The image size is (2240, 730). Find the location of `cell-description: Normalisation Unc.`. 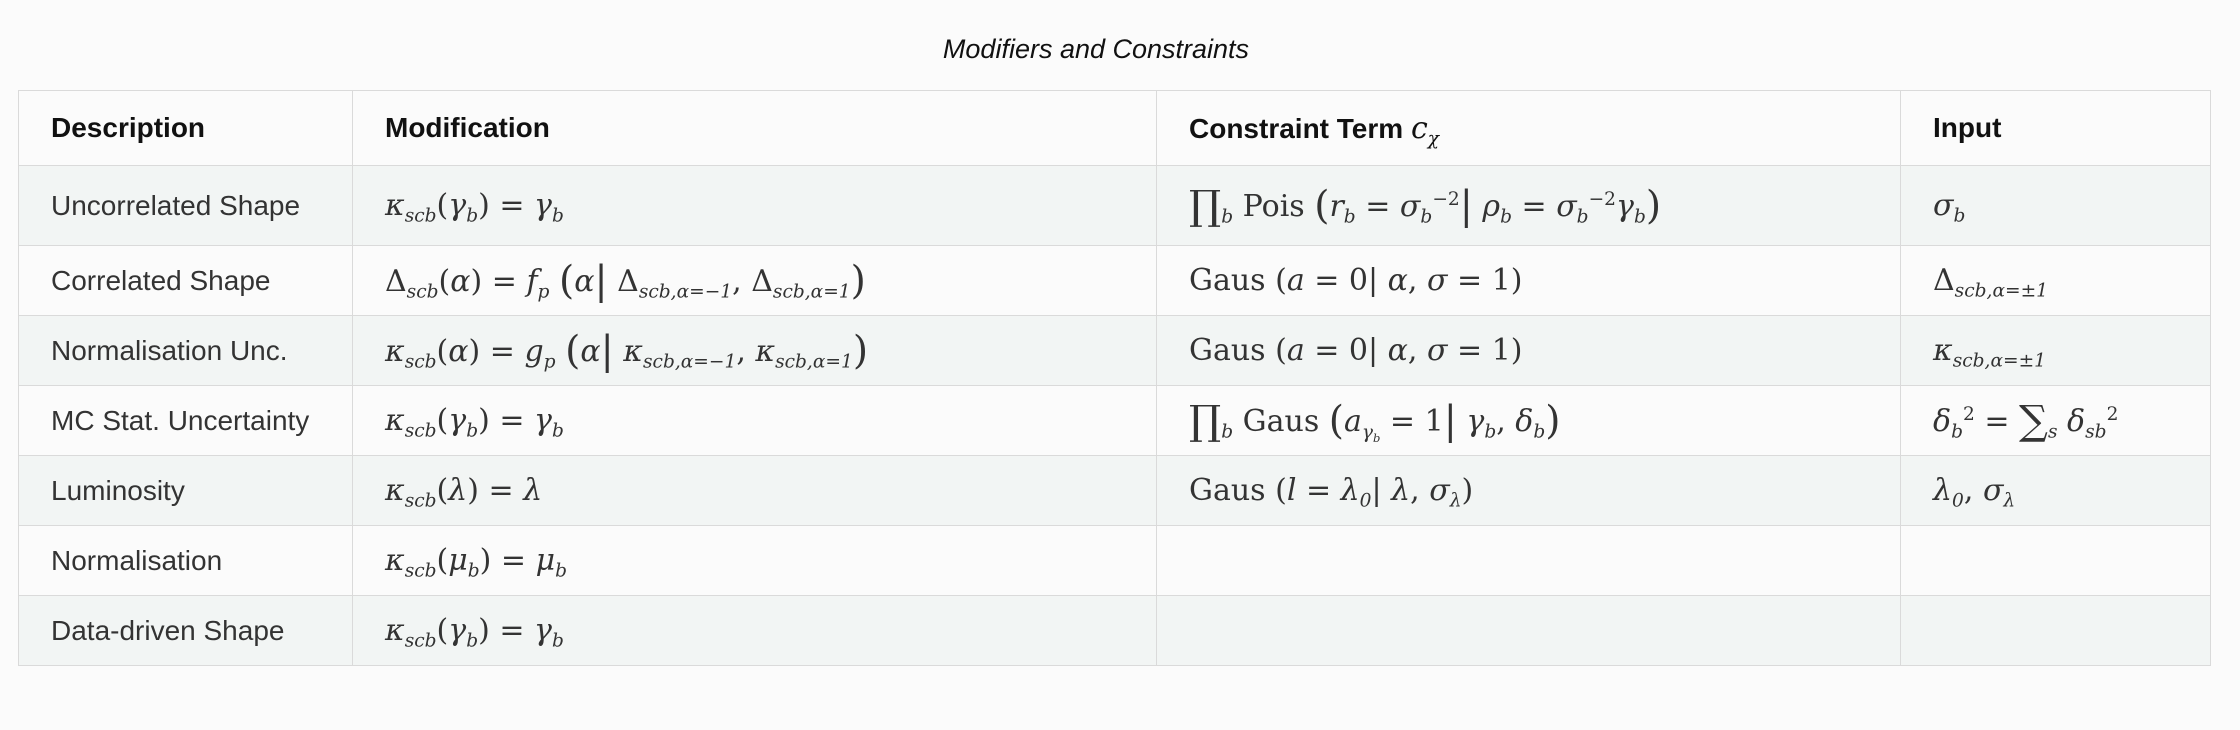

cell-description: Normalisation Unc. is located at coordinates (185, 350).